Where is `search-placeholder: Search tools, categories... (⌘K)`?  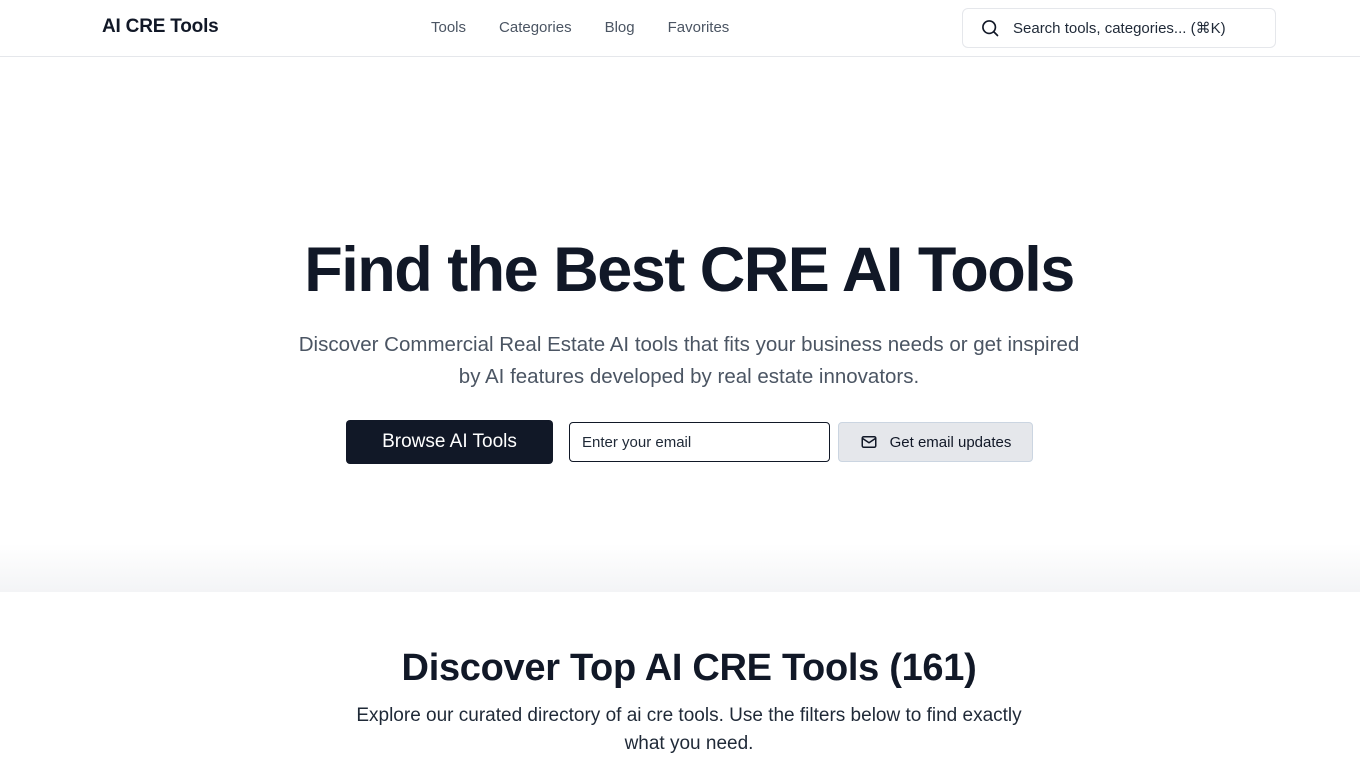 search-placeholder: Search tools, categories... (⌘K) is located at coordinates (1119, 28).